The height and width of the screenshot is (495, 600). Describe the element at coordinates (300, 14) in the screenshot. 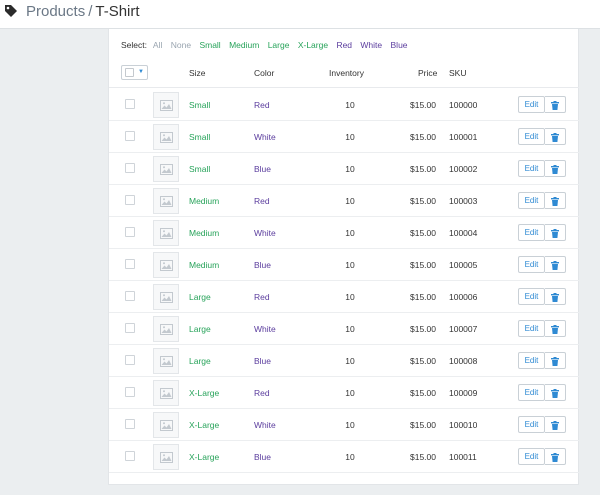

I see `top-bar: Products / T-Shirt` at that location.